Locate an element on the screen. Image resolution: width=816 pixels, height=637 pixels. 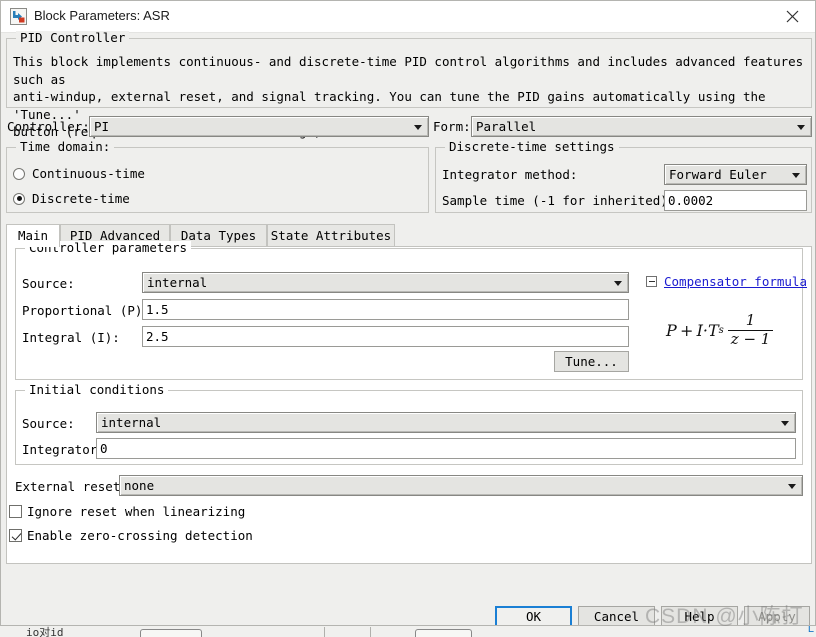
initial-source-value: internal is located at coordinates (131, 422).